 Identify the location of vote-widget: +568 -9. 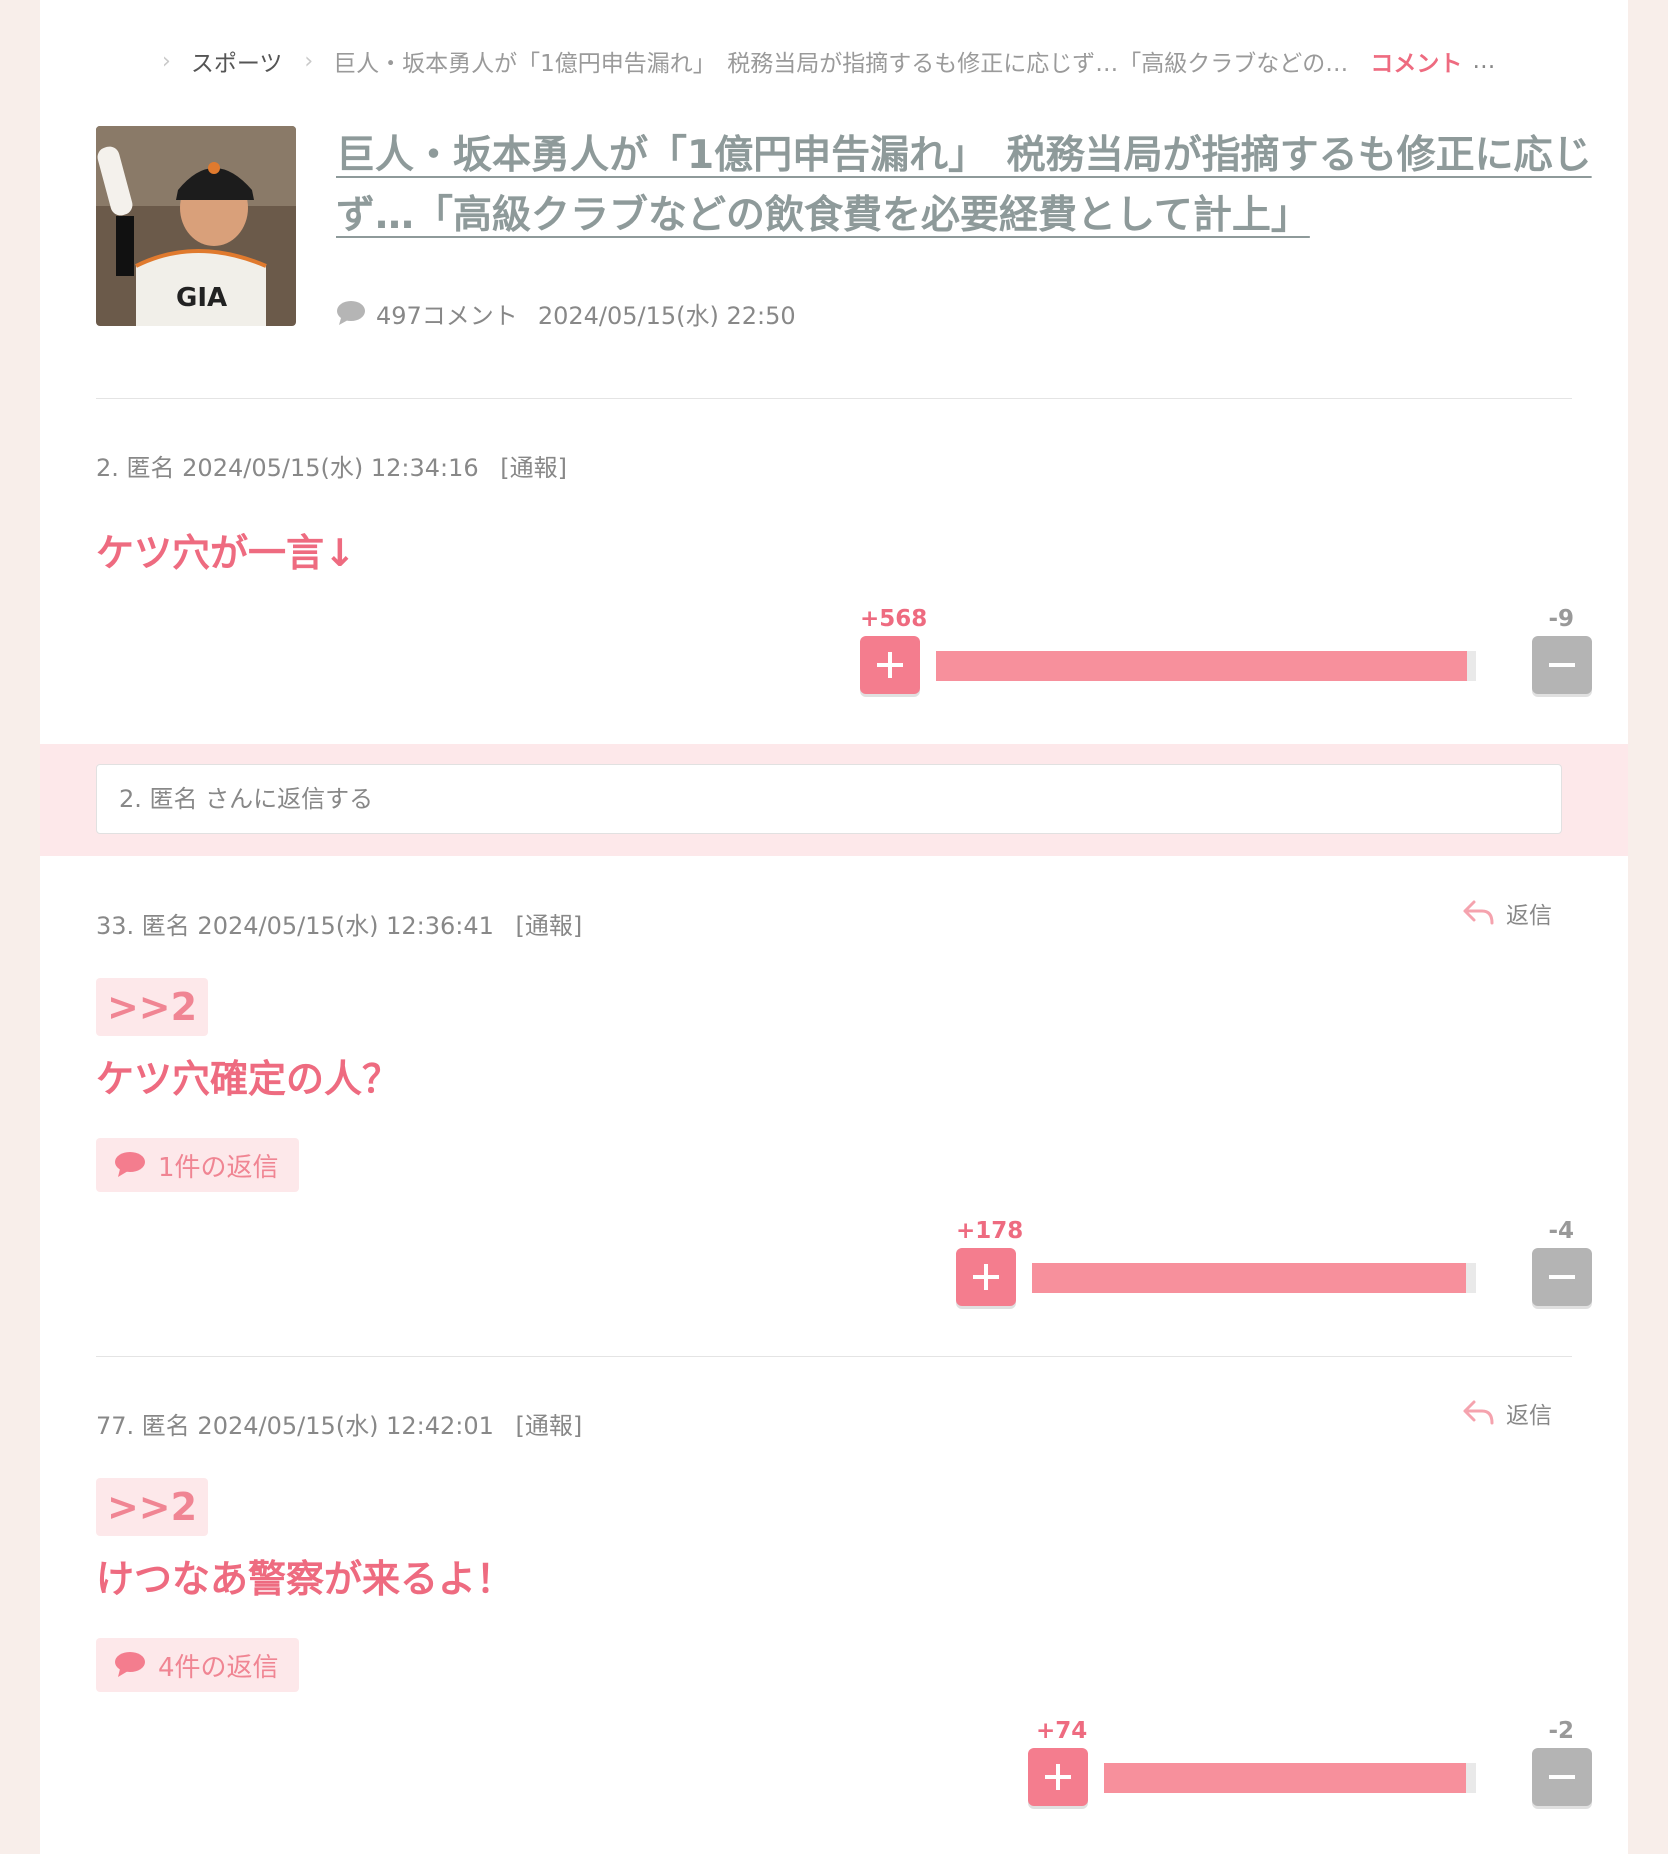
(1226, 650).